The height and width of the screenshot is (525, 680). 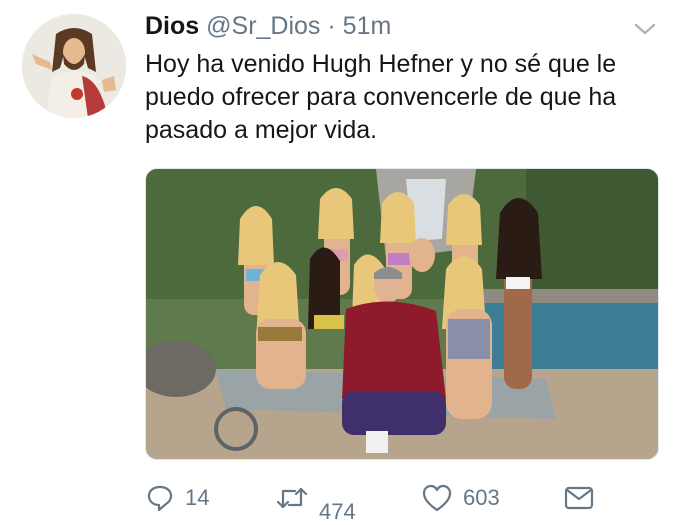 I want to click on timestamp: 51m, so click(x=367, y=26).